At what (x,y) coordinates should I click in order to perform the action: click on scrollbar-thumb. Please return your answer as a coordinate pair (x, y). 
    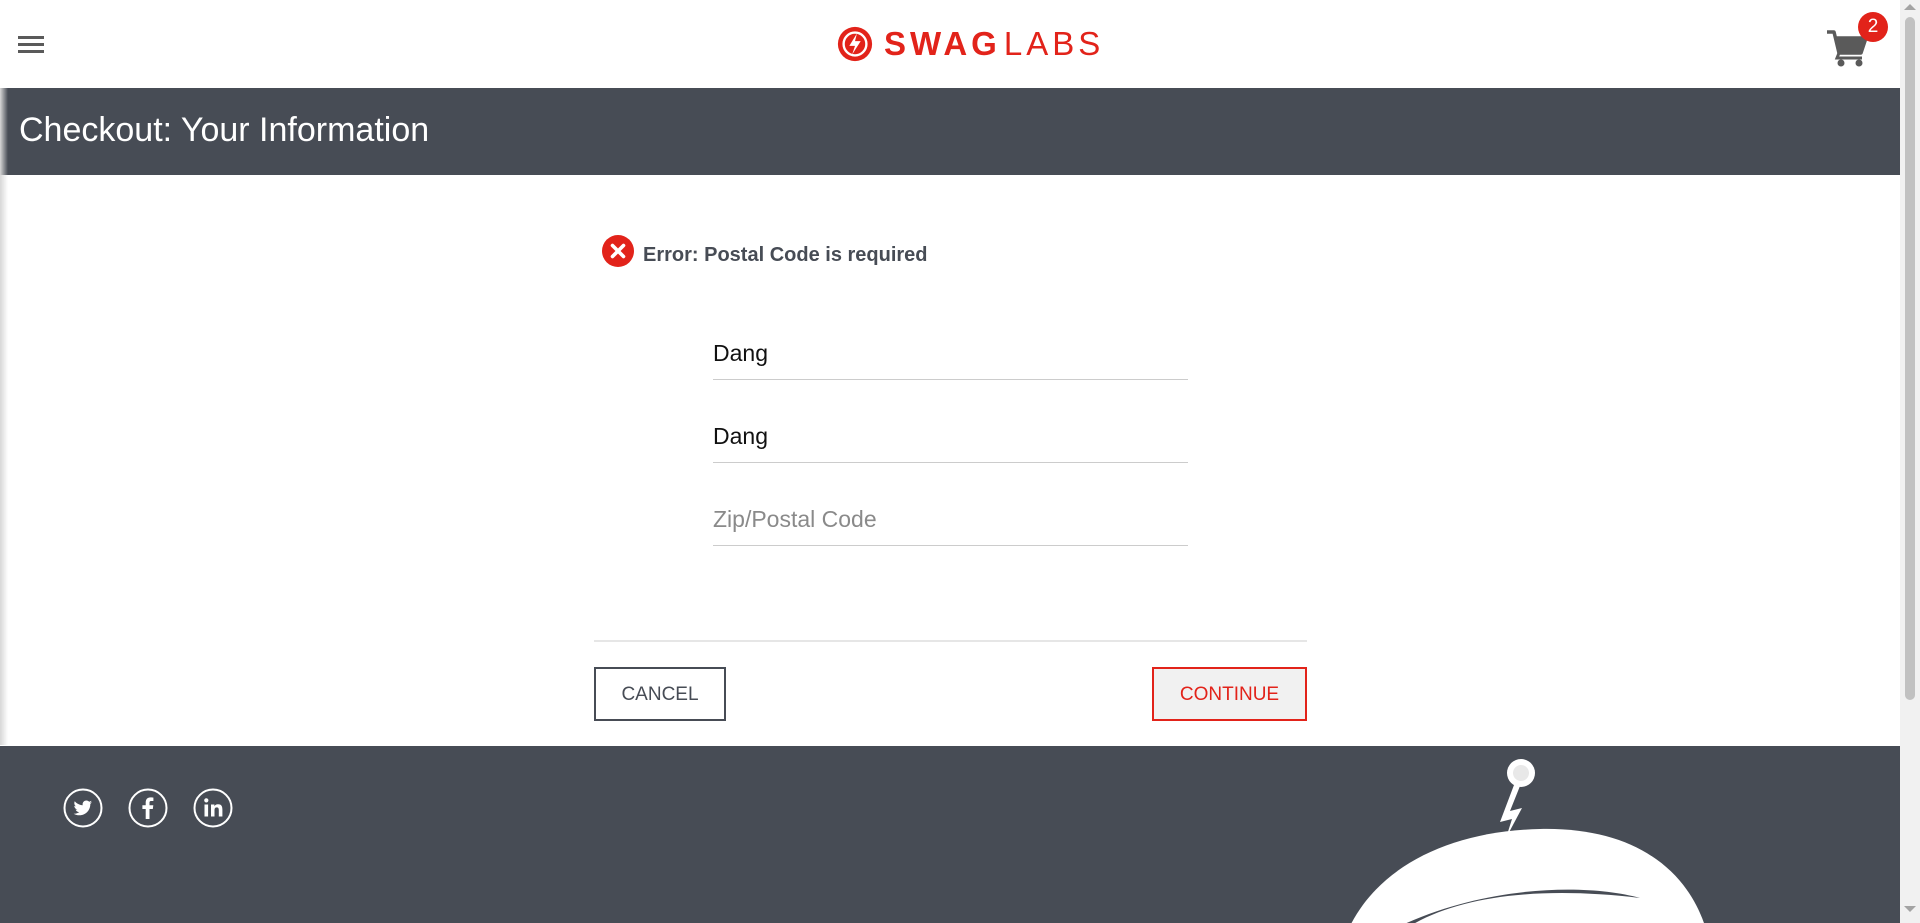
    Looking at the image, I should click on (1910, 358).